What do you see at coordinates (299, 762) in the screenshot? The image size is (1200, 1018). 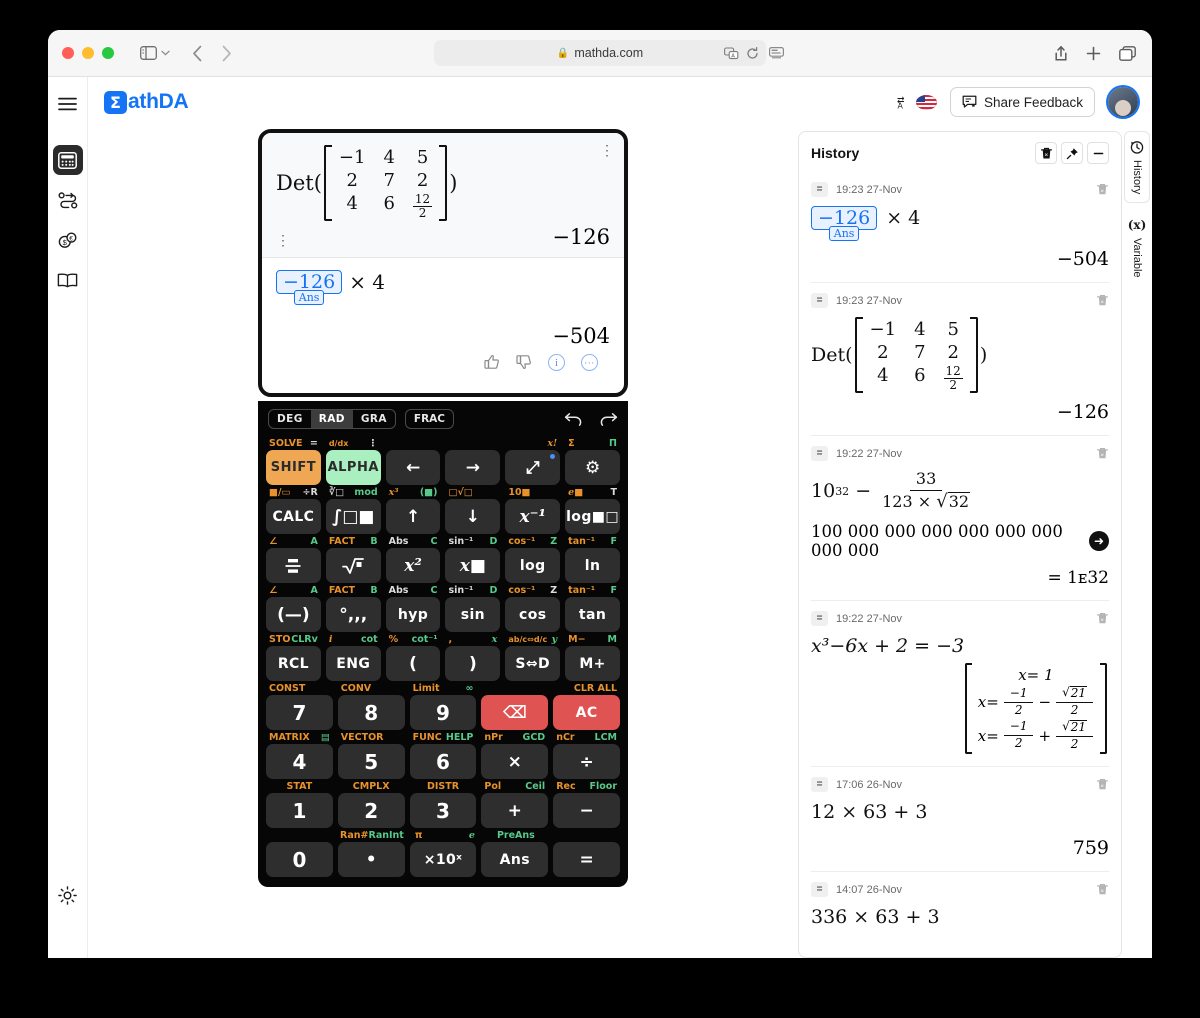 I see `key-4: 4` at bounding box center [299, 762].